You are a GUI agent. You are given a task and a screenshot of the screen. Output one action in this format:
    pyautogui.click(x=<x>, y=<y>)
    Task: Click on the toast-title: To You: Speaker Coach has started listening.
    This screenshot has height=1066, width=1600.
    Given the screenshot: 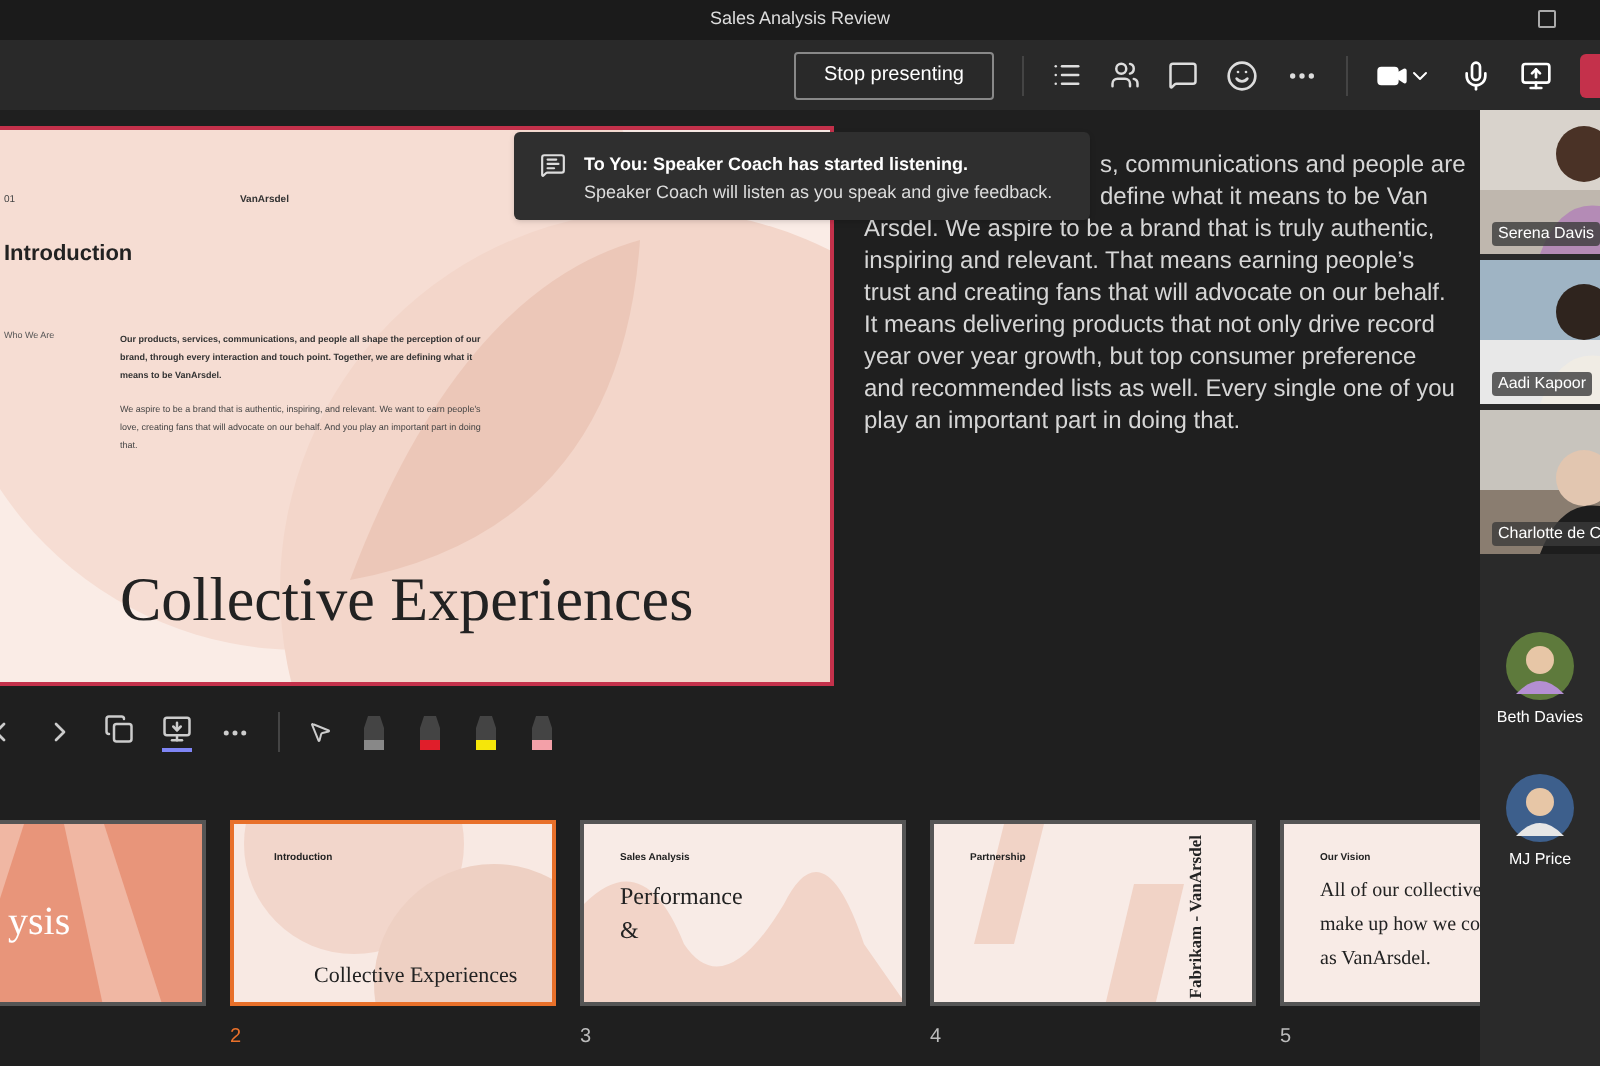 What is the action you would take?
    pyautogui.click(x=777, y=165)
    